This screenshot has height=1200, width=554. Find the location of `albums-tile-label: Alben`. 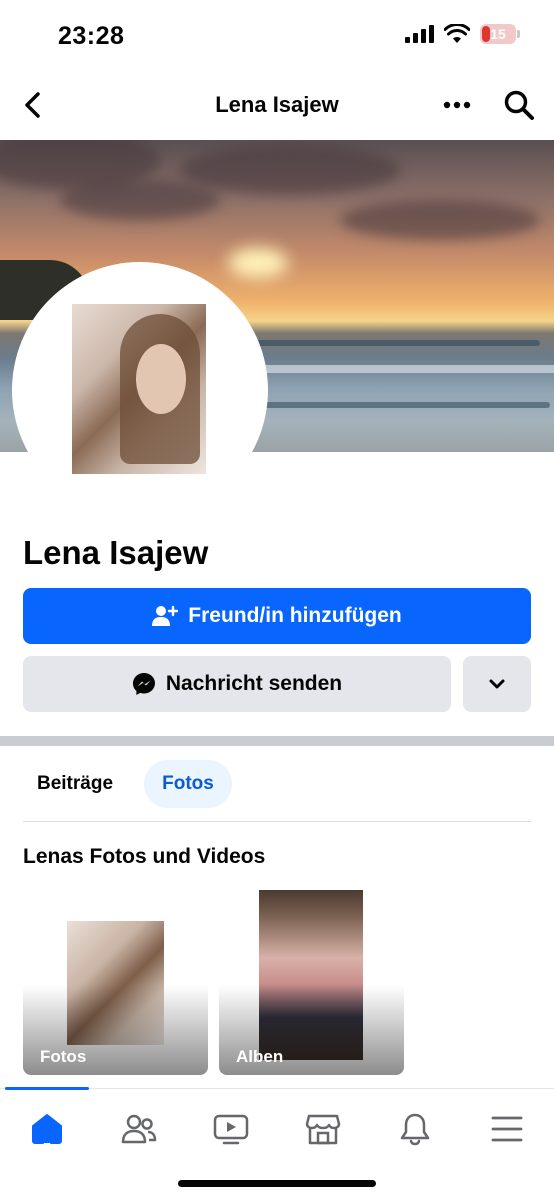

albums-tile-label: Alben is located at coordinates (260, 1056).